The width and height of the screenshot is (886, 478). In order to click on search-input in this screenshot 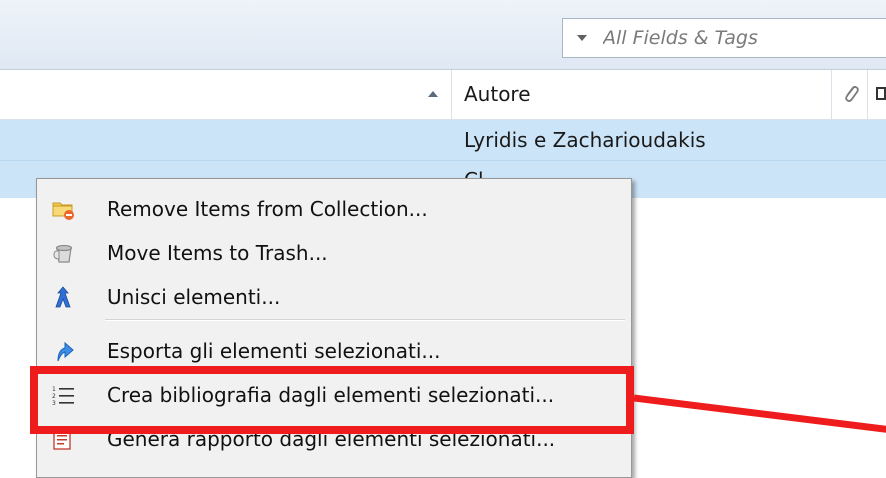, I will do `click(733, 38)`.